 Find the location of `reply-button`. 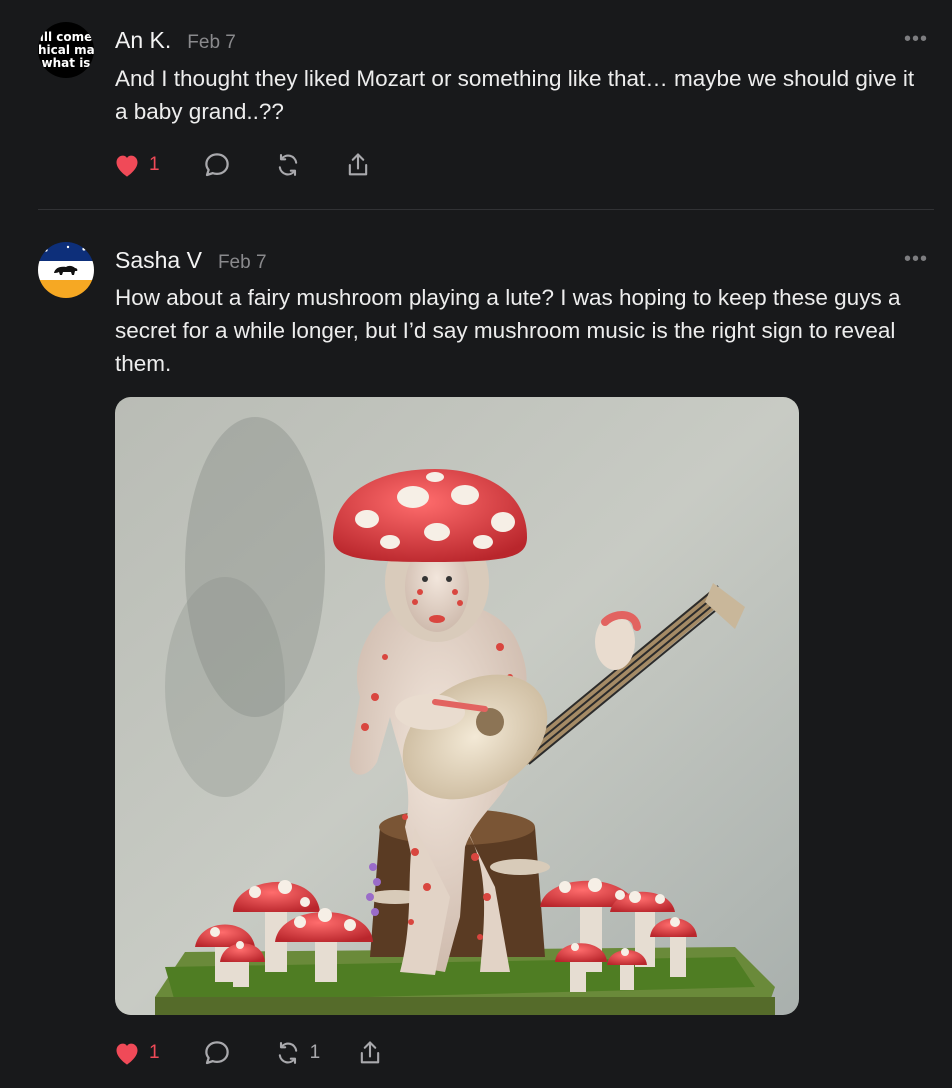

reply-button is located at coordinates (217, 1053).